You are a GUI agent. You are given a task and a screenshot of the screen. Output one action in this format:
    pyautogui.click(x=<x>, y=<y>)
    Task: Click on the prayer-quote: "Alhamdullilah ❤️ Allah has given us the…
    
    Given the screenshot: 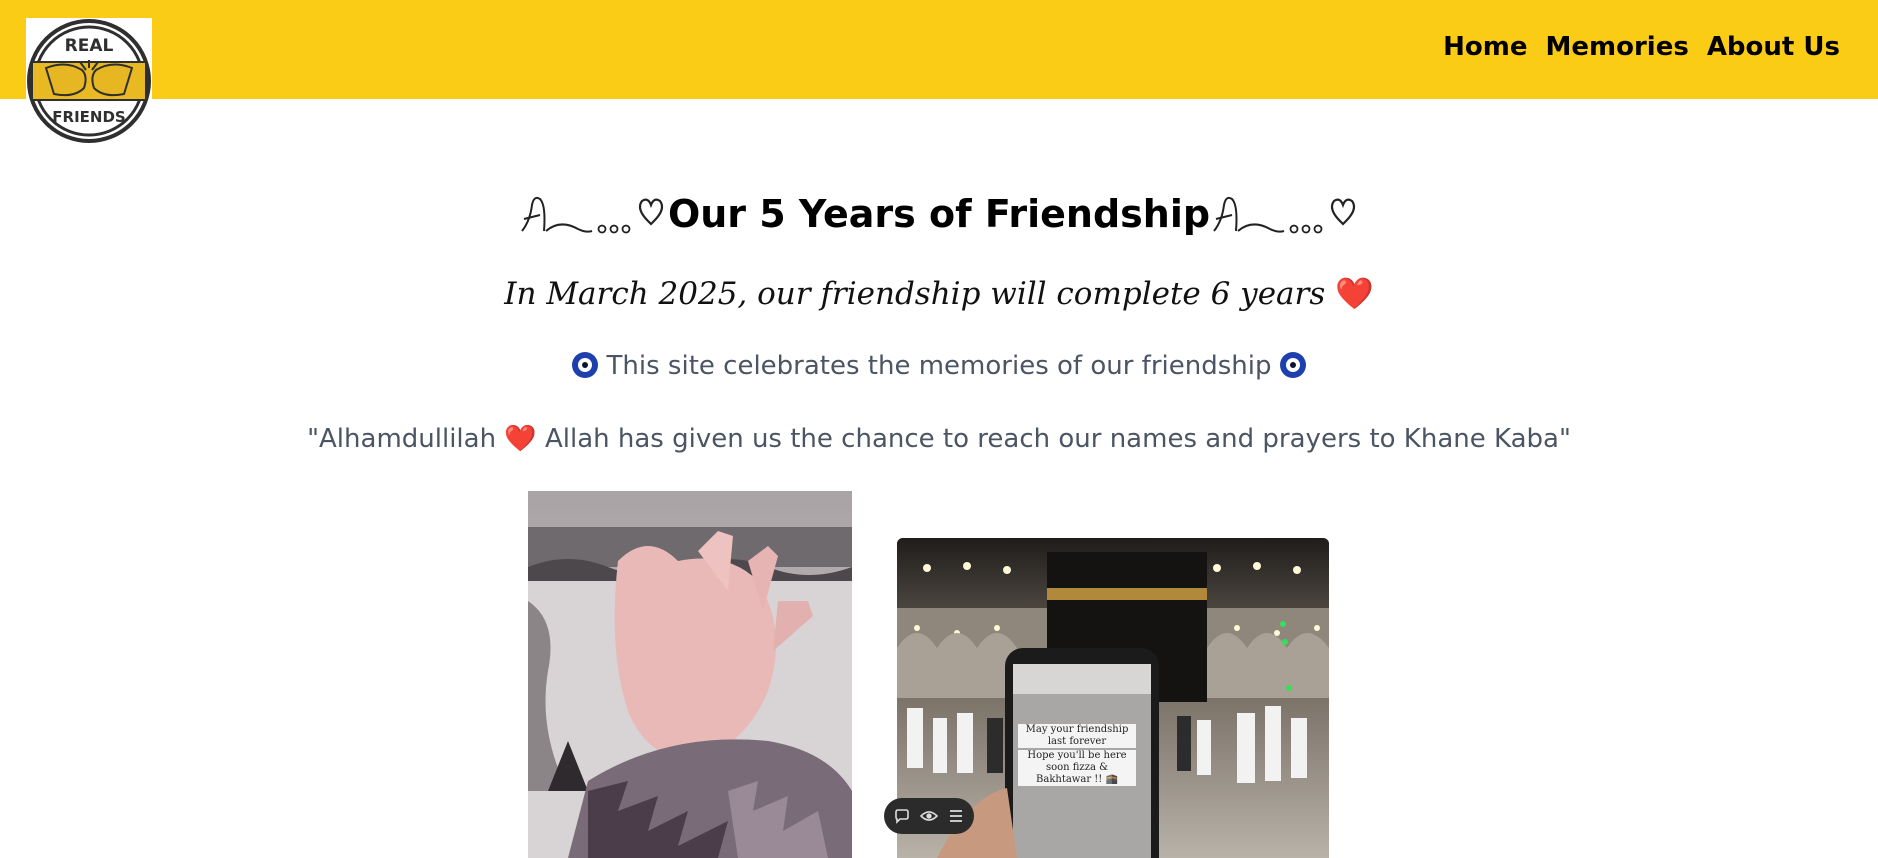 What is the action you would take?
    pyautogui.click(x=939, y=439)
    